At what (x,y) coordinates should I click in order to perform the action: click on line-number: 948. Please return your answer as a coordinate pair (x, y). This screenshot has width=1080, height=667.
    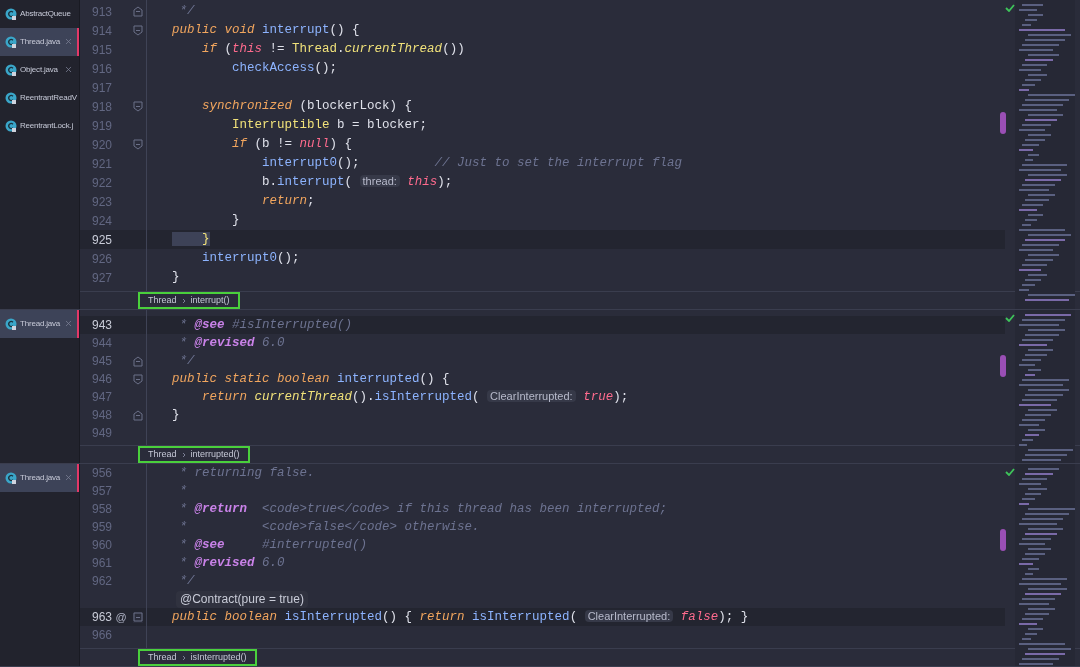
    Looking at the image, I should click on (101, 415).